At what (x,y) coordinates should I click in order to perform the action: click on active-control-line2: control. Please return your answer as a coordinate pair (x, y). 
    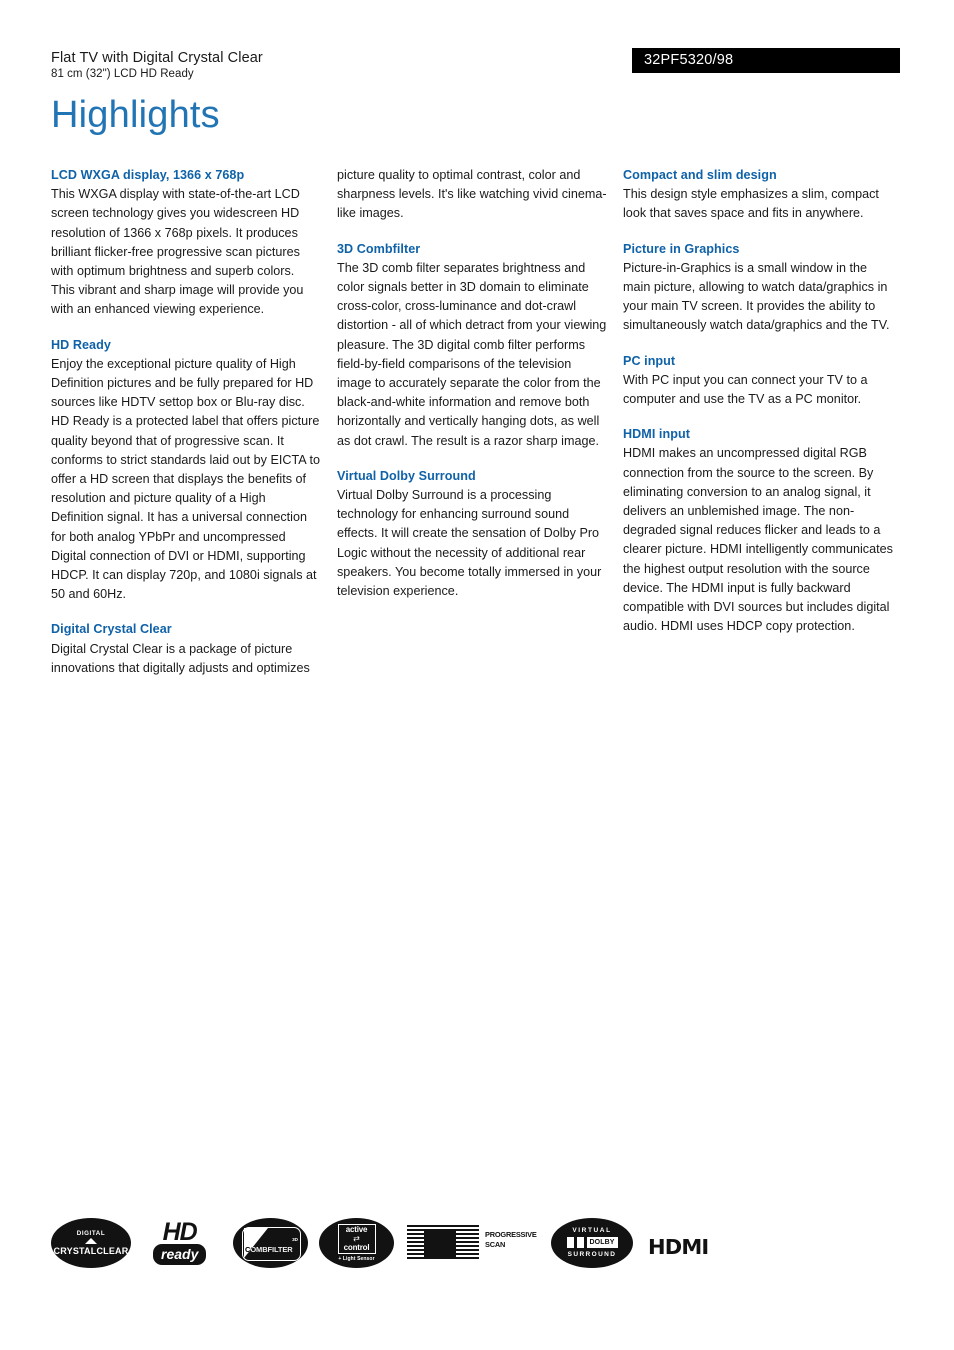
    Looking at the image, I should click on (356, 1247).